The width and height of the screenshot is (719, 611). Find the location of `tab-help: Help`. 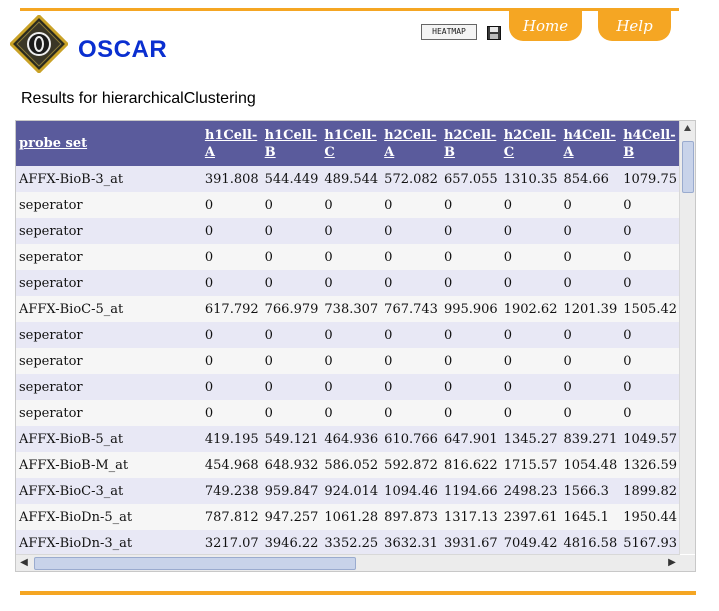

tab-help: Help is located at coordinates (634, 26).